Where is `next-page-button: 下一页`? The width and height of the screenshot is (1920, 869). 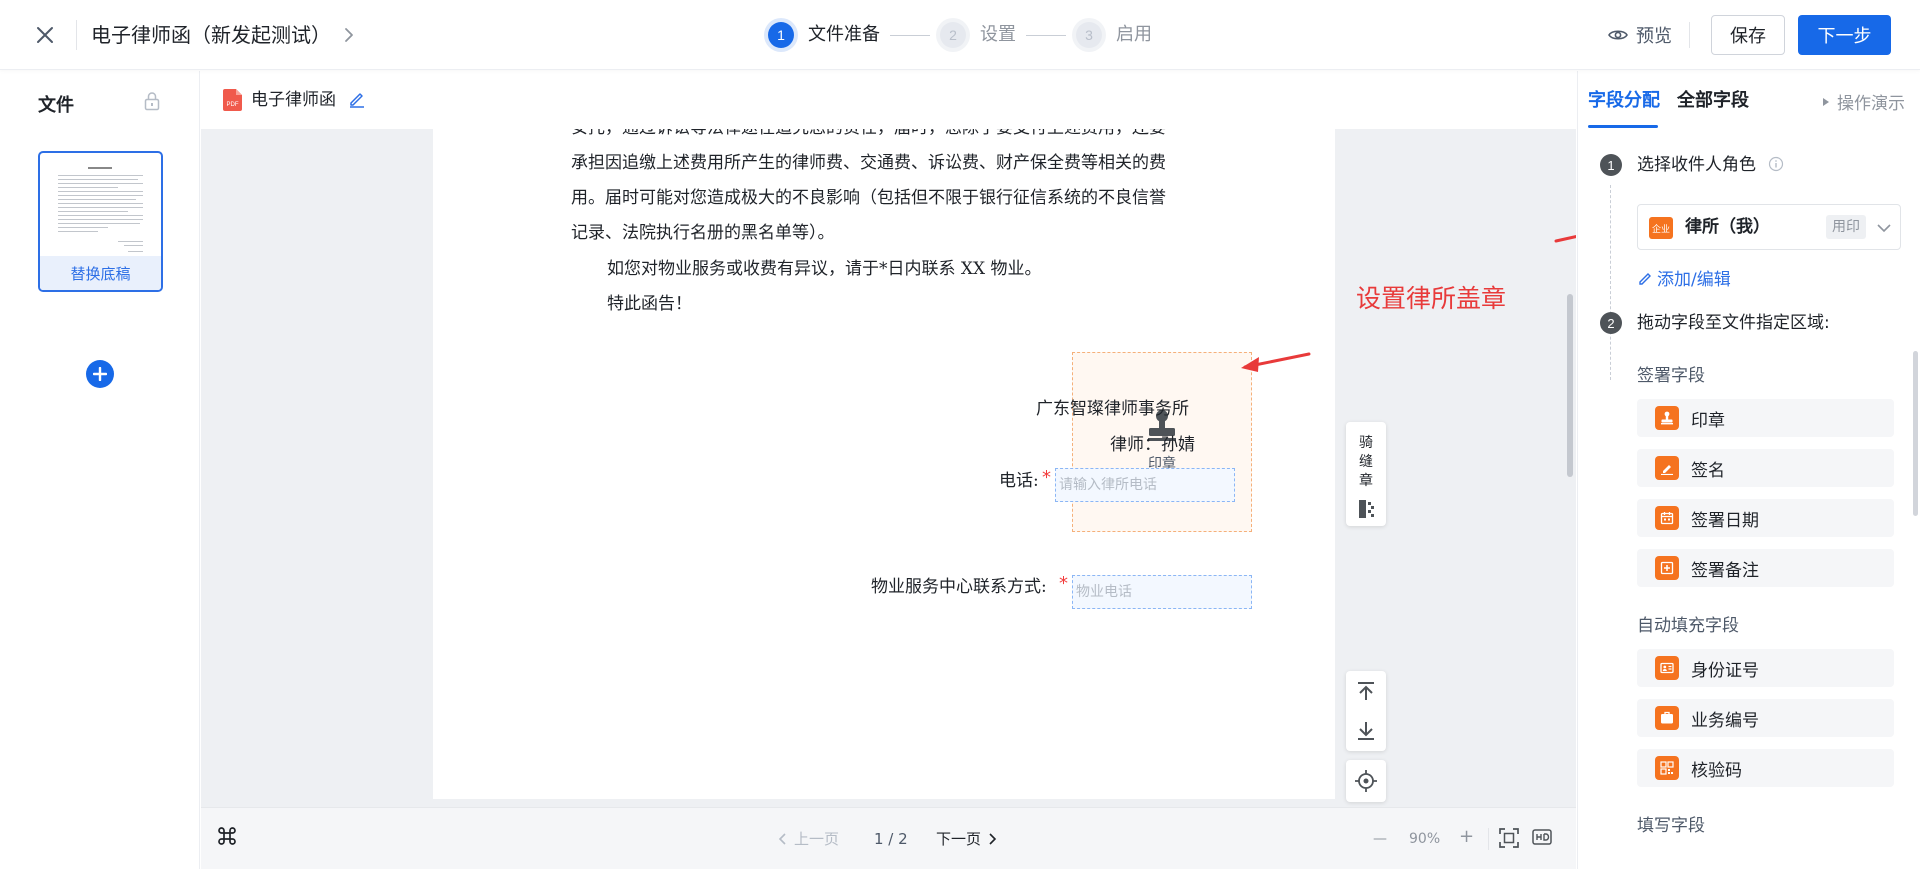 next-page-button: 下一页 is located at coordinates (966, 839).